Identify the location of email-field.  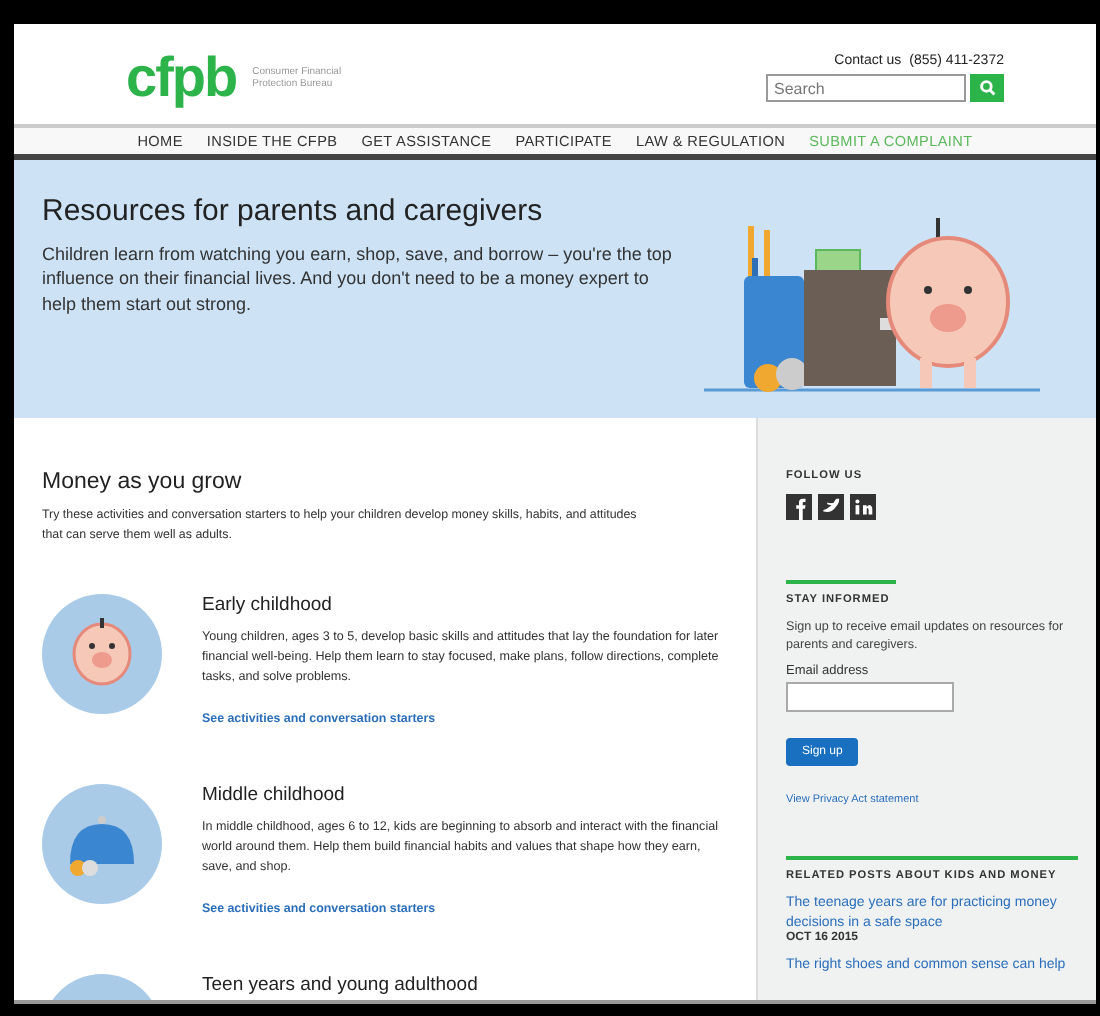
(870, 697).